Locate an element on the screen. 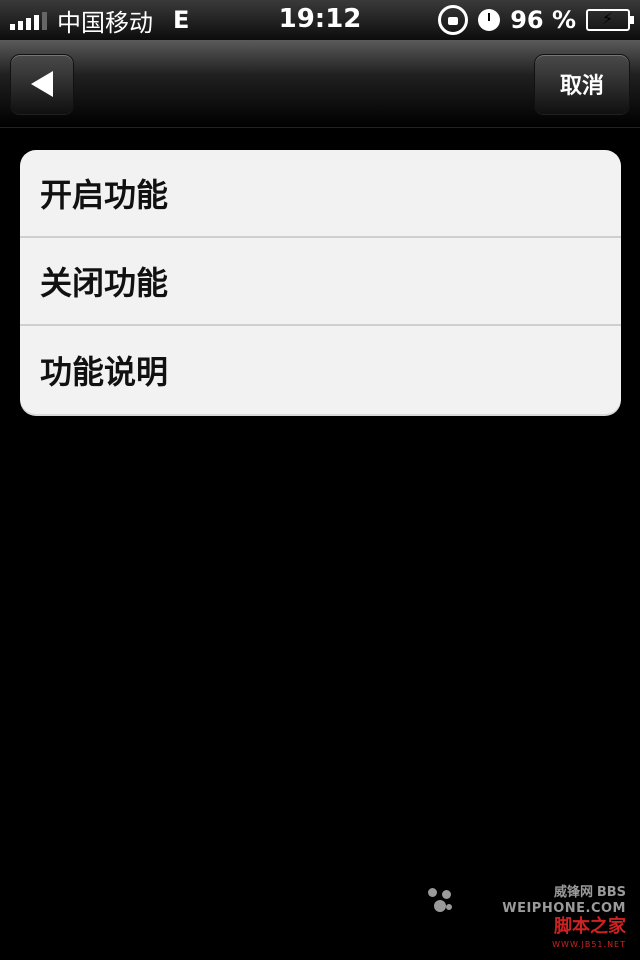 The image size is (640, 960). menu-item-disable: 关闭功能 is located at coordinates (320, 282).